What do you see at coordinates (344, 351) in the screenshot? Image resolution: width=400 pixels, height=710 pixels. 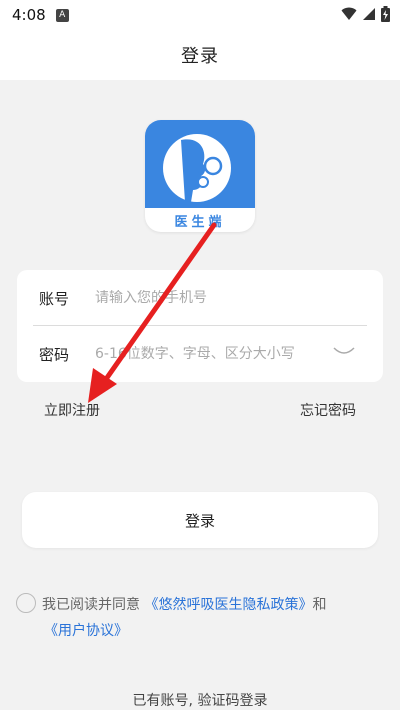 I see `eye-closed-icon` at bounding box center [344, 351].